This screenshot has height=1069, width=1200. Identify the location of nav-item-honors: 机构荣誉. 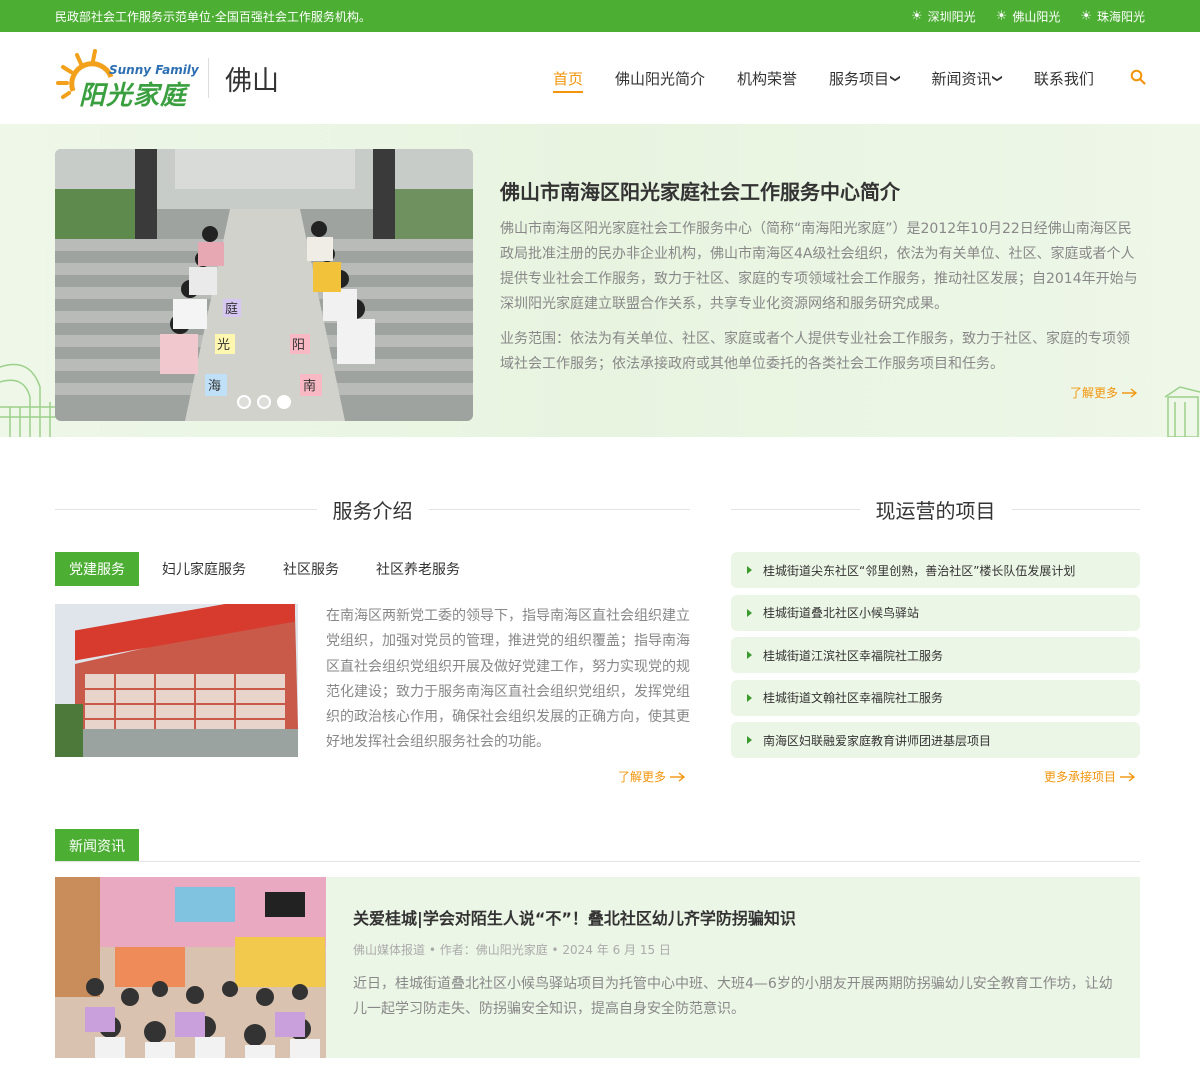
(767, 78).